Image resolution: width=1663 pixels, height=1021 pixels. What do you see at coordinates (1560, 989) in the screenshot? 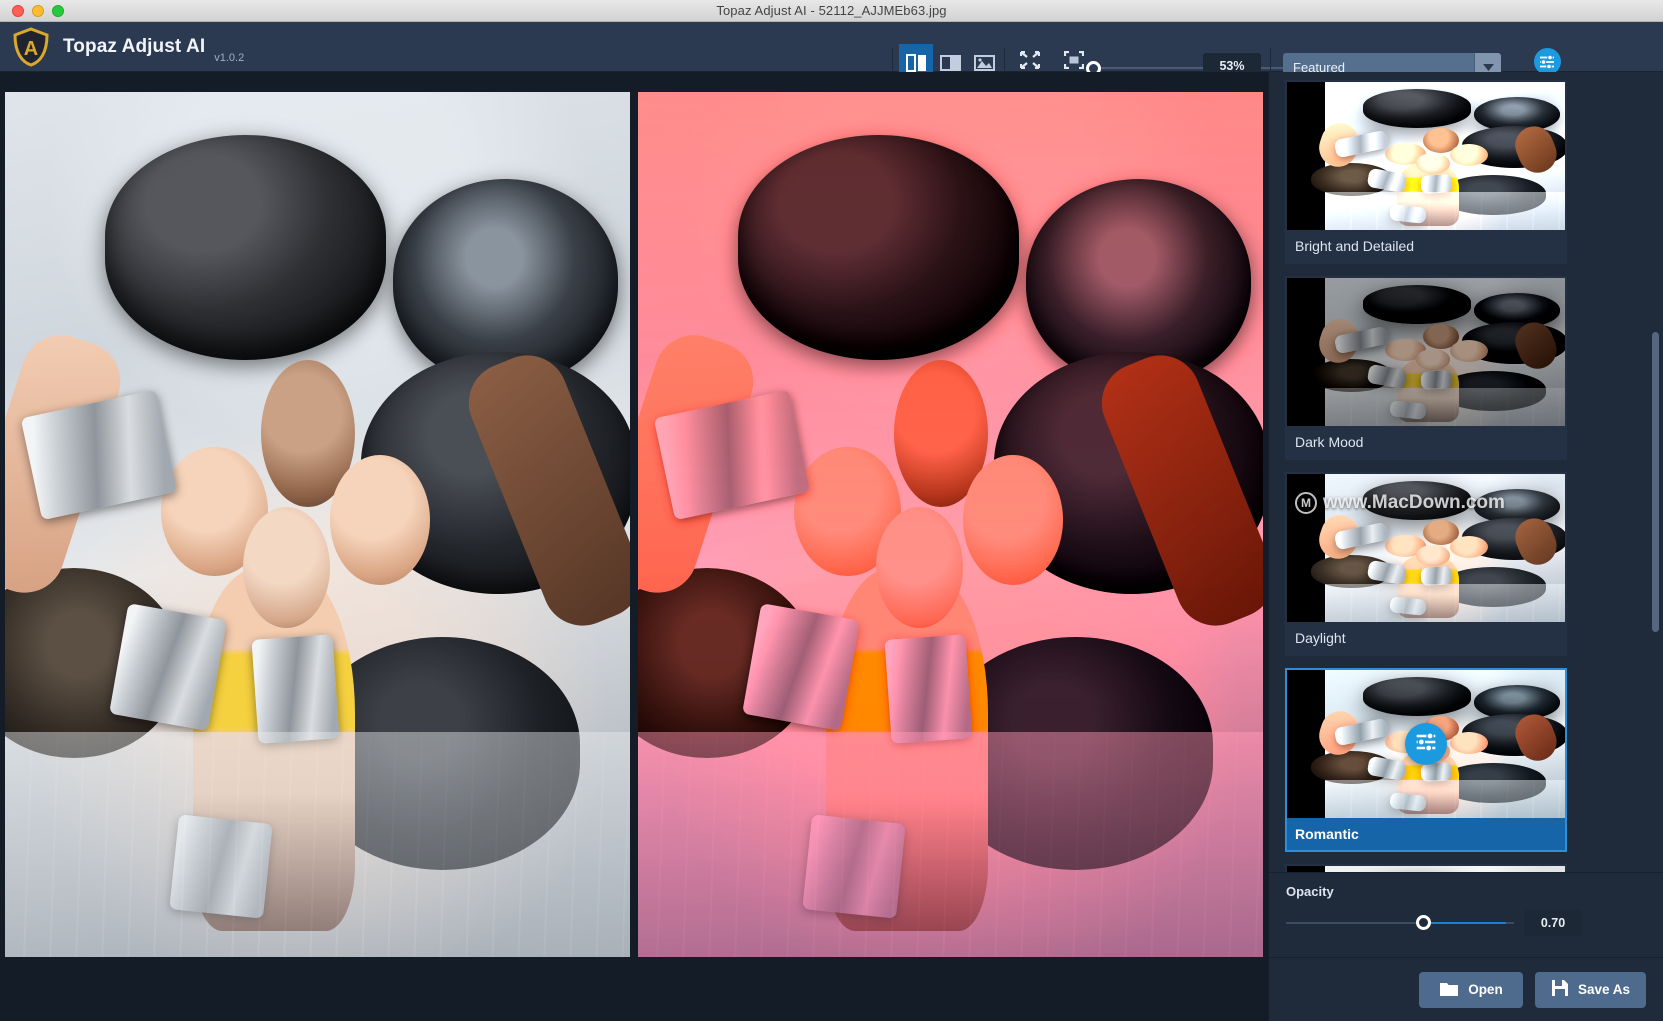
I see `floppy-disk-icon` at bounding box center [1560, 989].